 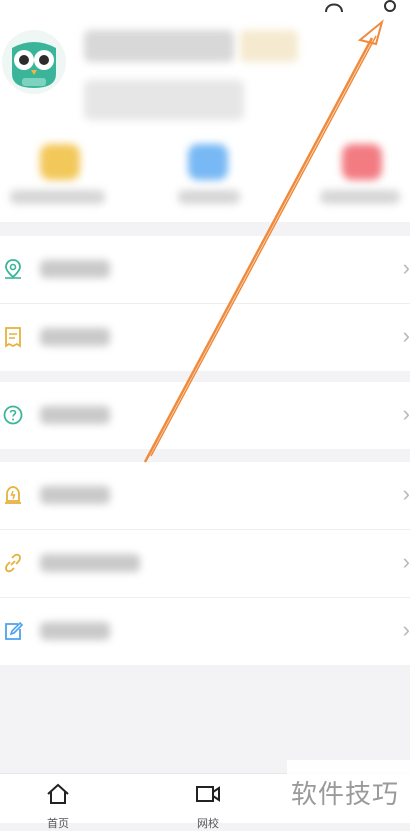 What do you see at coordinates (13, 269) in the screenshot?
I see `location-pin-icon` at bounding box center [13, 269].